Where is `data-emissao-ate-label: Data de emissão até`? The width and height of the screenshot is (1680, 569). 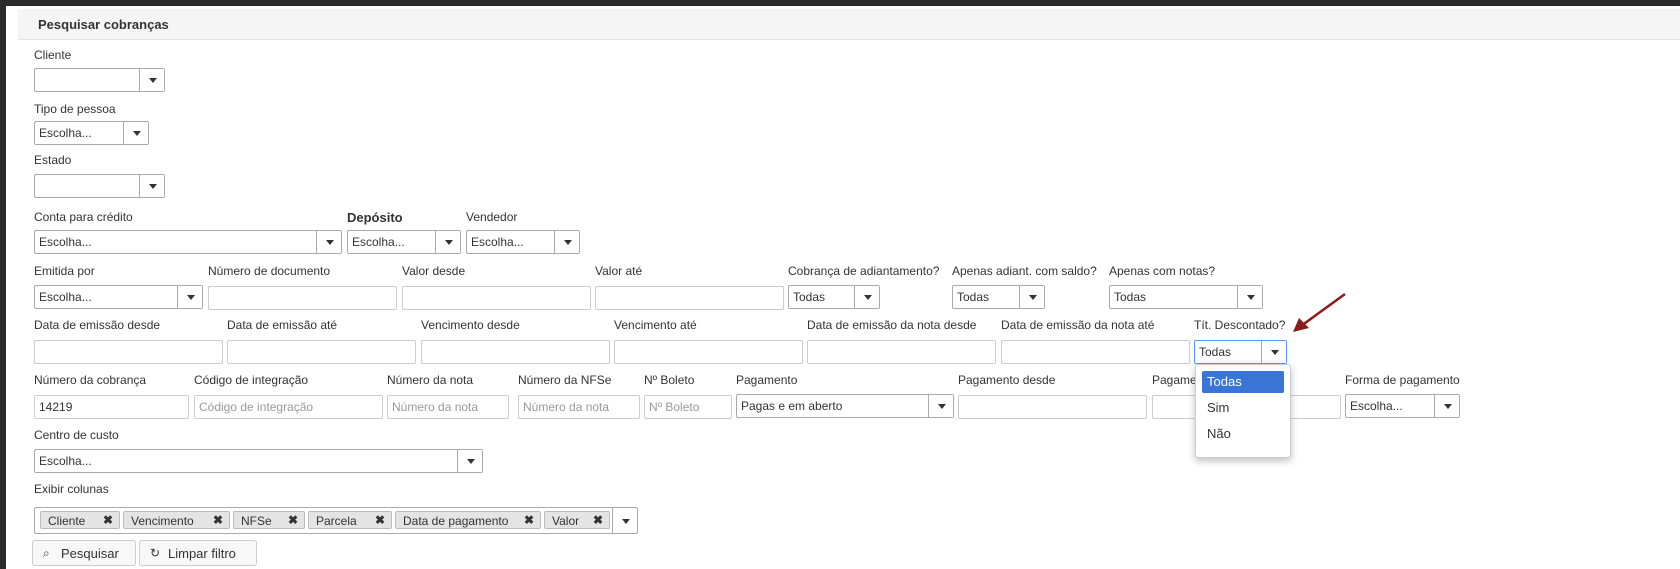
data-emissao-ate-label: Data de emissão até is located at coordinates (282, 325).